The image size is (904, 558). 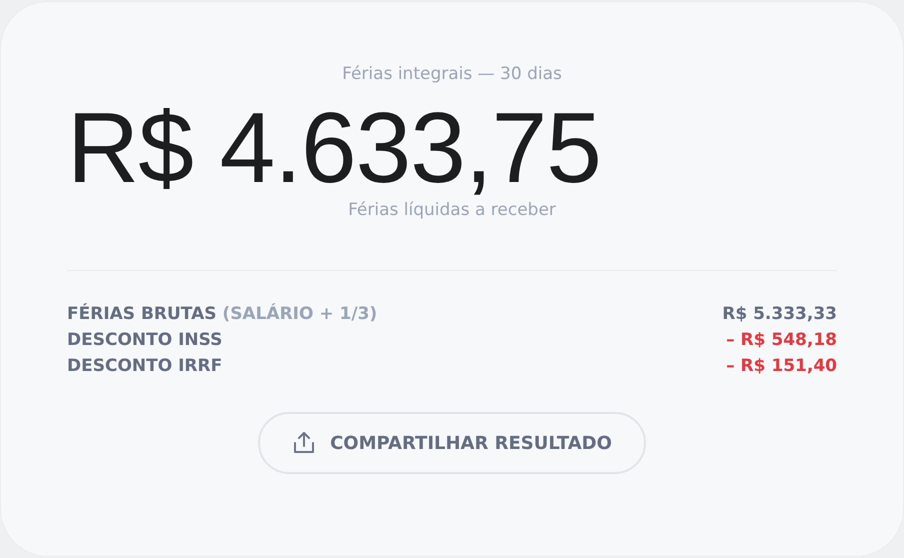 What do you see at coordinates (452, 74) in the screenshot?
I see `period-label: Férias integrais — 30 dias` at bounding box center [452, 74].